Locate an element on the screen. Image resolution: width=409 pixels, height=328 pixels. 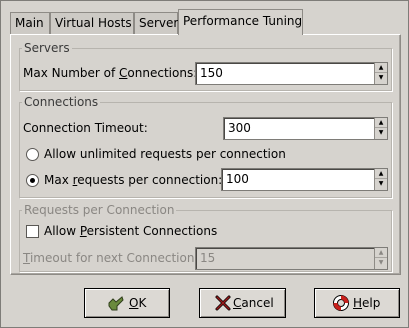
help-button-label: Help is located at coordinates (367, 303).